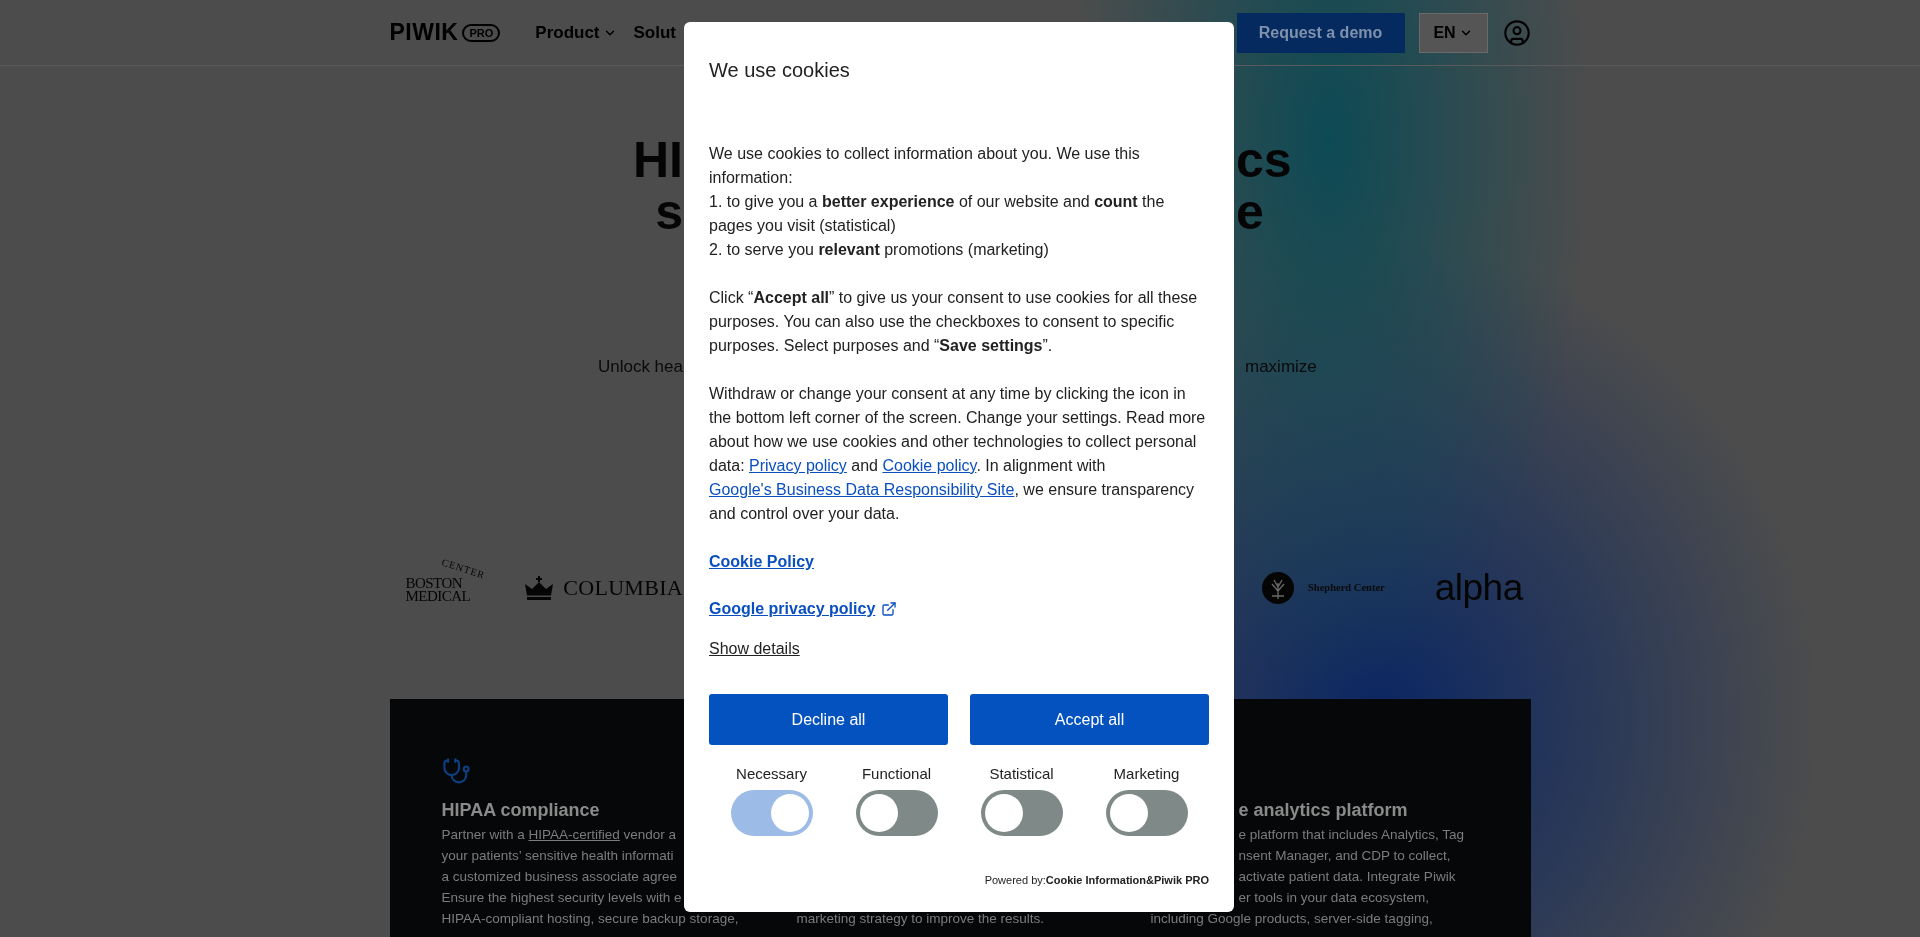 The width and height of the screenshot is (1920, 937). Describe the element at coordinates (920, 919) in the screenshot. I see `feature-description: marketing strategy to improve the results.` at that location.